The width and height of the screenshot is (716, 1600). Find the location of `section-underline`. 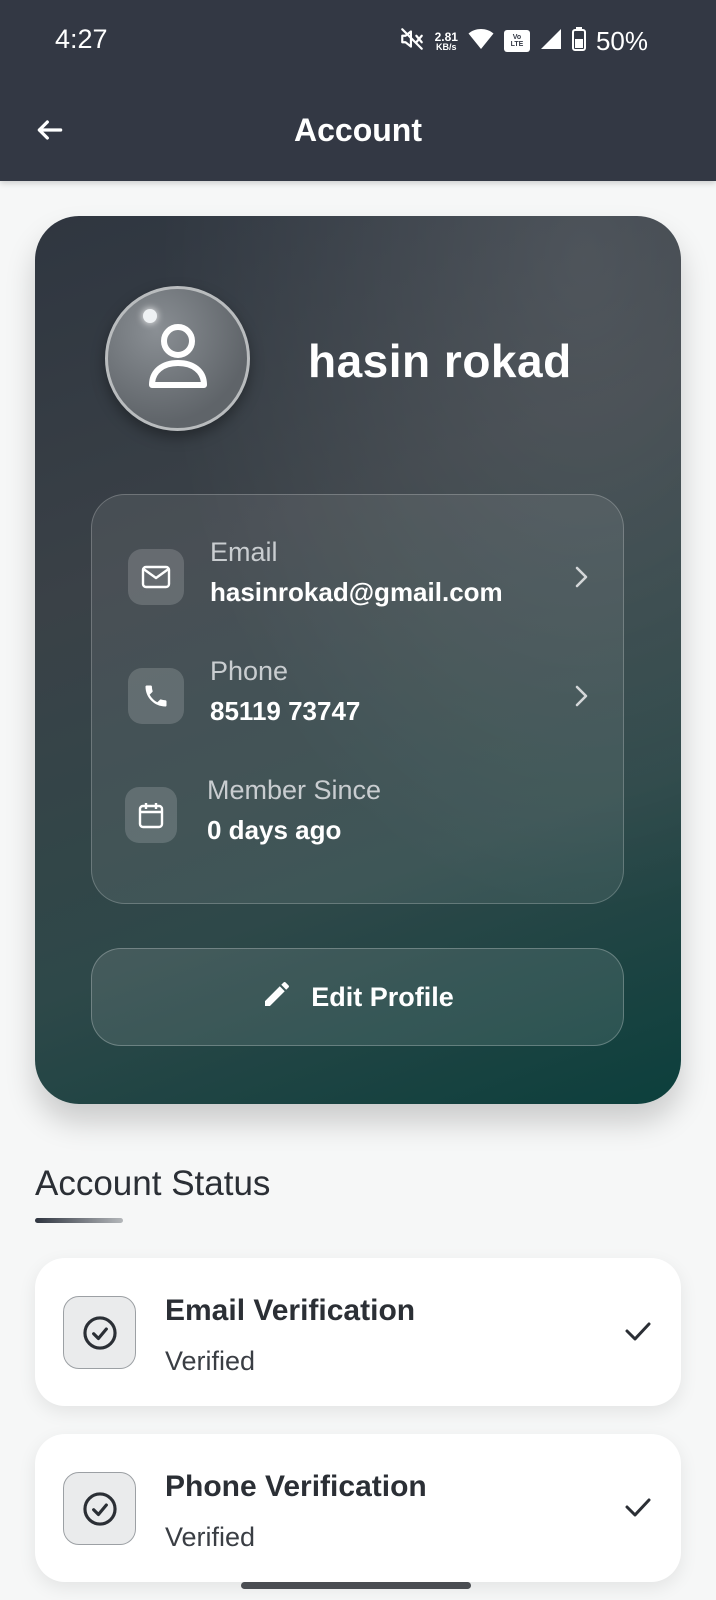

section-underline is located at coordinates (79, 1220).